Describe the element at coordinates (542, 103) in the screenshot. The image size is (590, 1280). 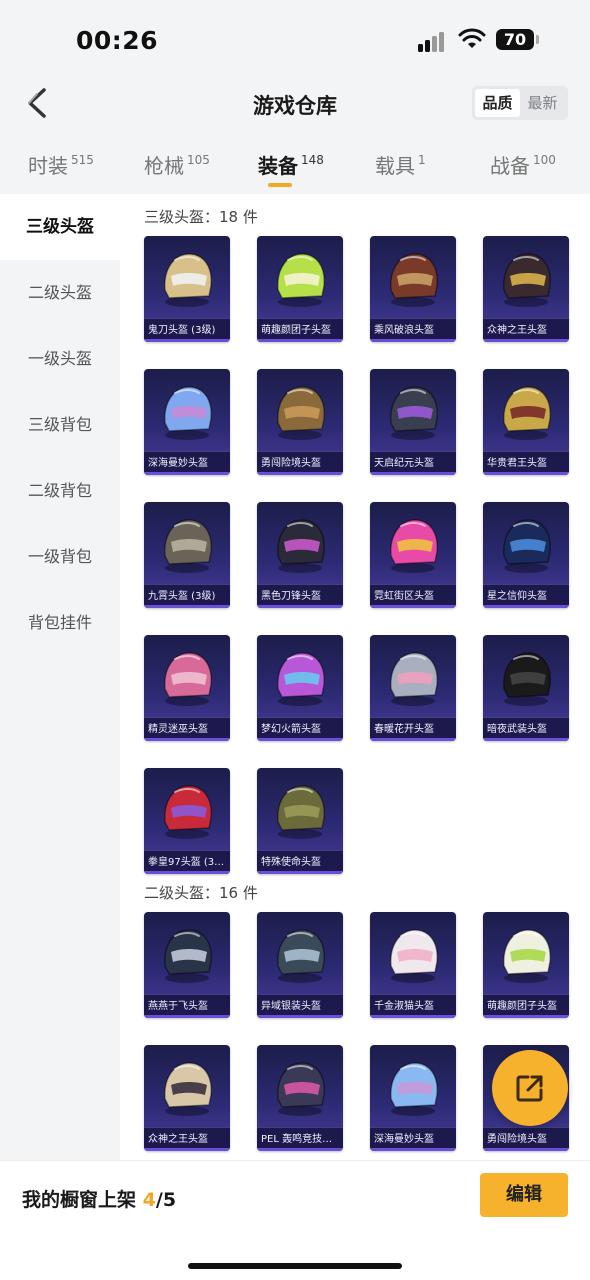
I see `sort-option-newest: 最新` at that location.